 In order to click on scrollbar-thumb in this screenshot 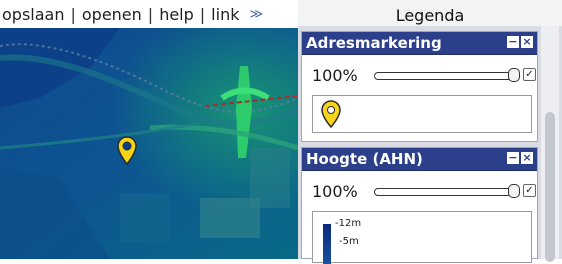, I will do `click(550, 187)`.